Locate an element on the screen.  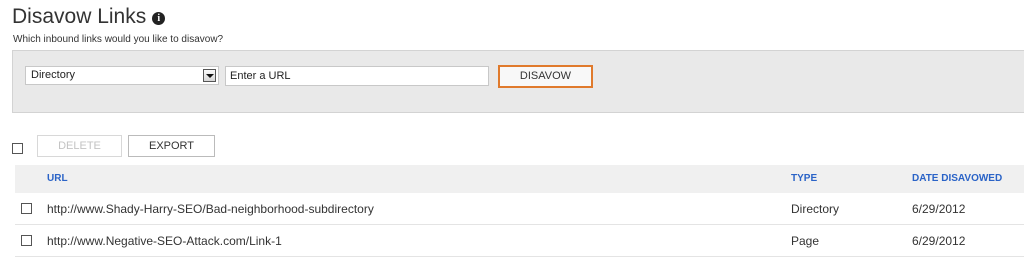
page-title: Disavow Links i is located at coordinates (89, 17).